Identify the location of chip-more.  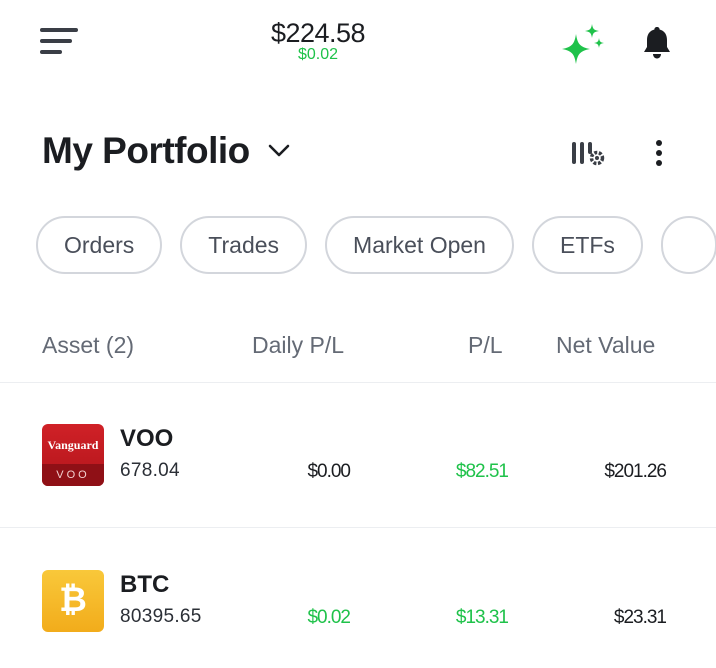
(688, 245).